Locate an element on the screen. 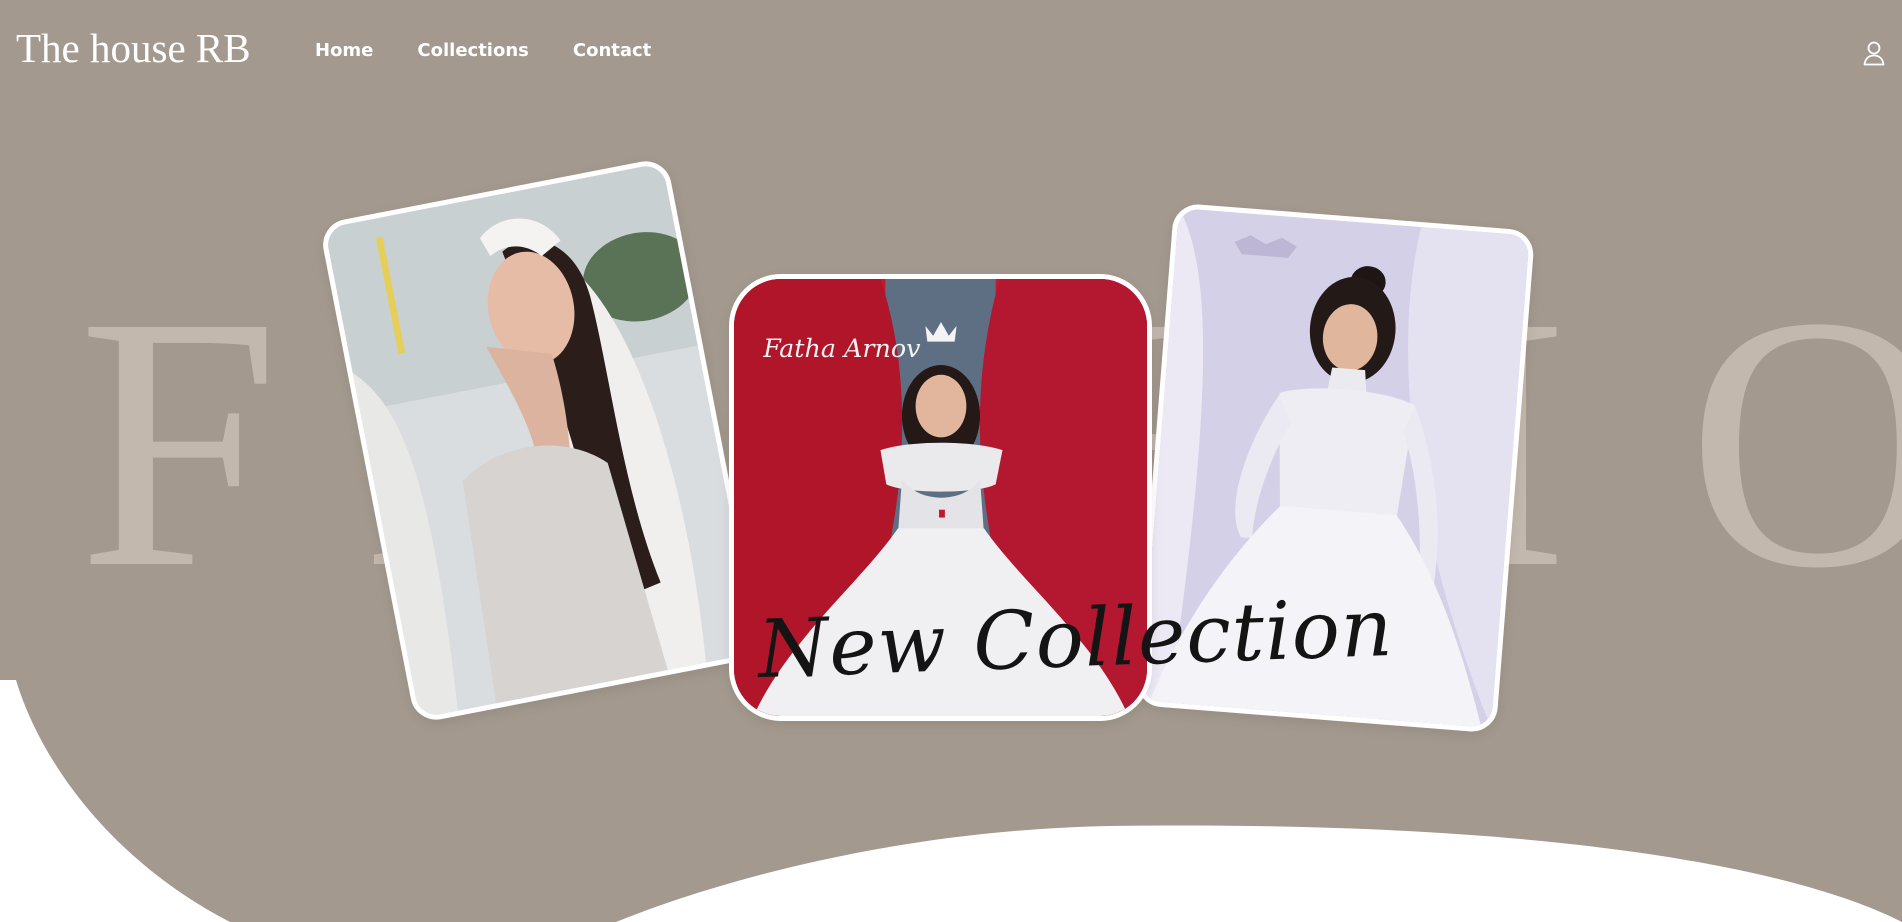 This screenshot has height=922, width=1902. user-icon is located at coordinates (1874, 53).